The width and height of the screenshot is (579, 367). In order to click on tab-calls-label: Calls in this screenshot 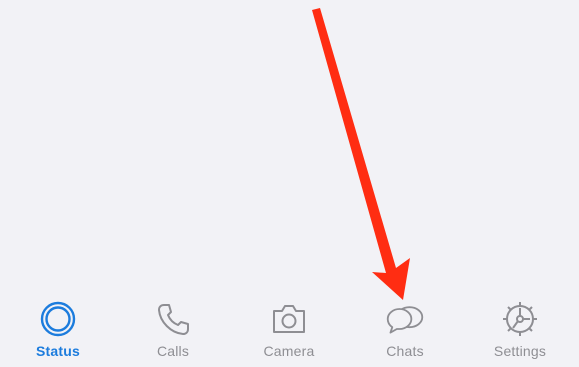, I will do `click(173, 351)`.